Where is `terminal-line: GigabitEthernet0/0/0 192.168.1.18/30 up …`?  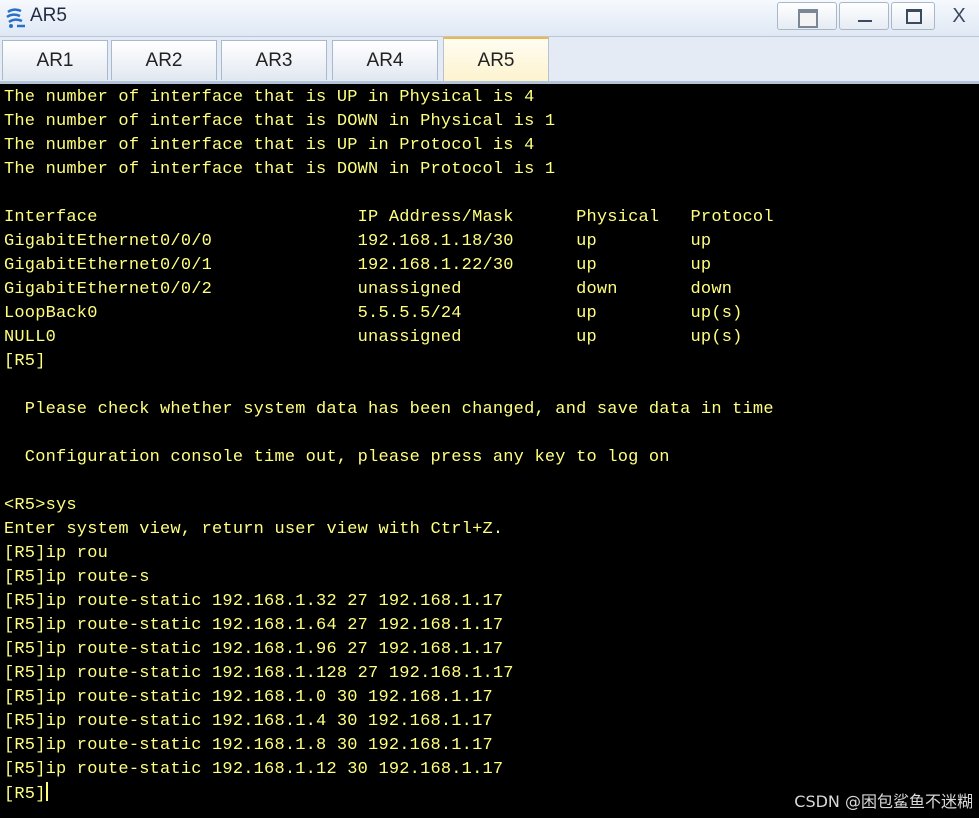 terminal-line: GigabitEthernet0/0/0 192.168.1.18/30 up … is located at coordinates (358, 241).